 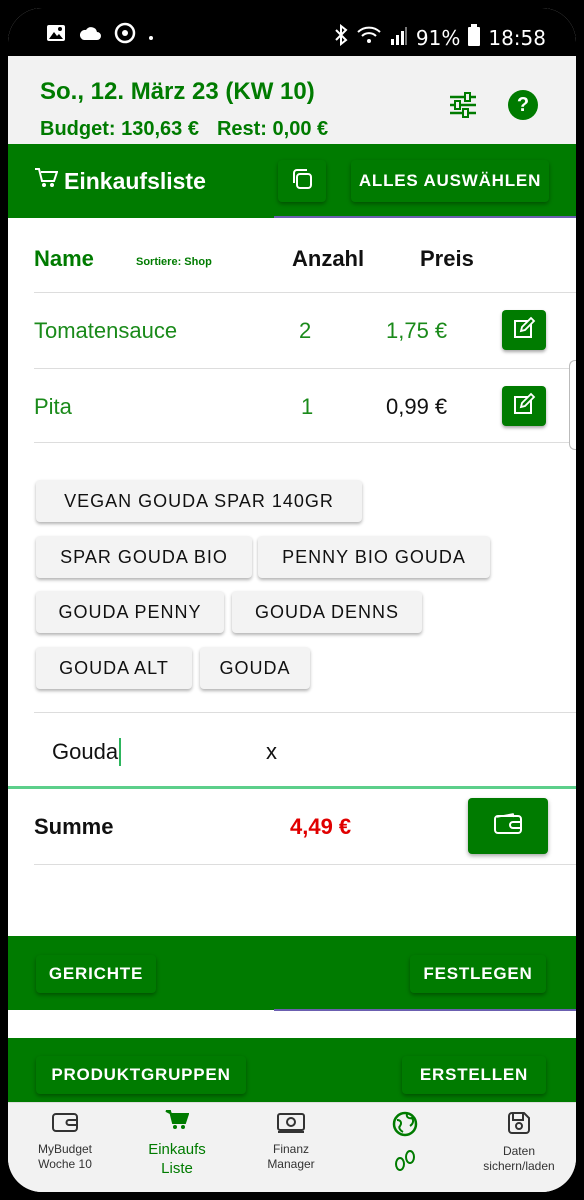 What do you see at coordinates (523, 105) in the screenshot?
I see `help-icon: ?` at bounding box center [523, 105].